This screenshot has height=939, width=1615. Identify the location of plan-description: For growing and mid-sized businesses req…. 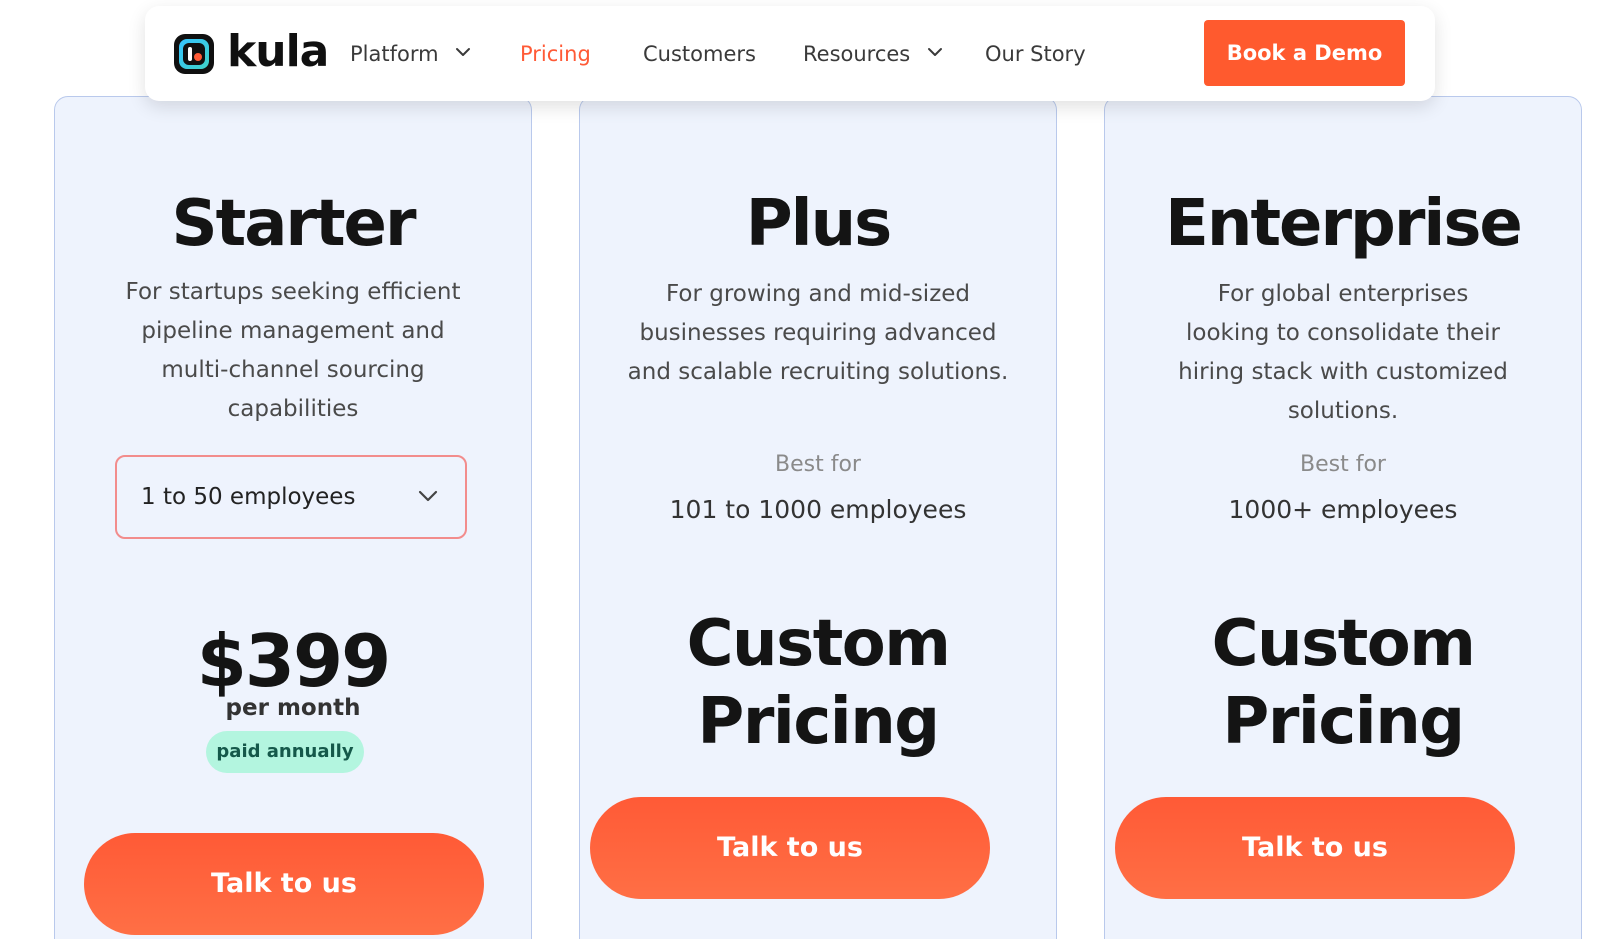
(818, 333).